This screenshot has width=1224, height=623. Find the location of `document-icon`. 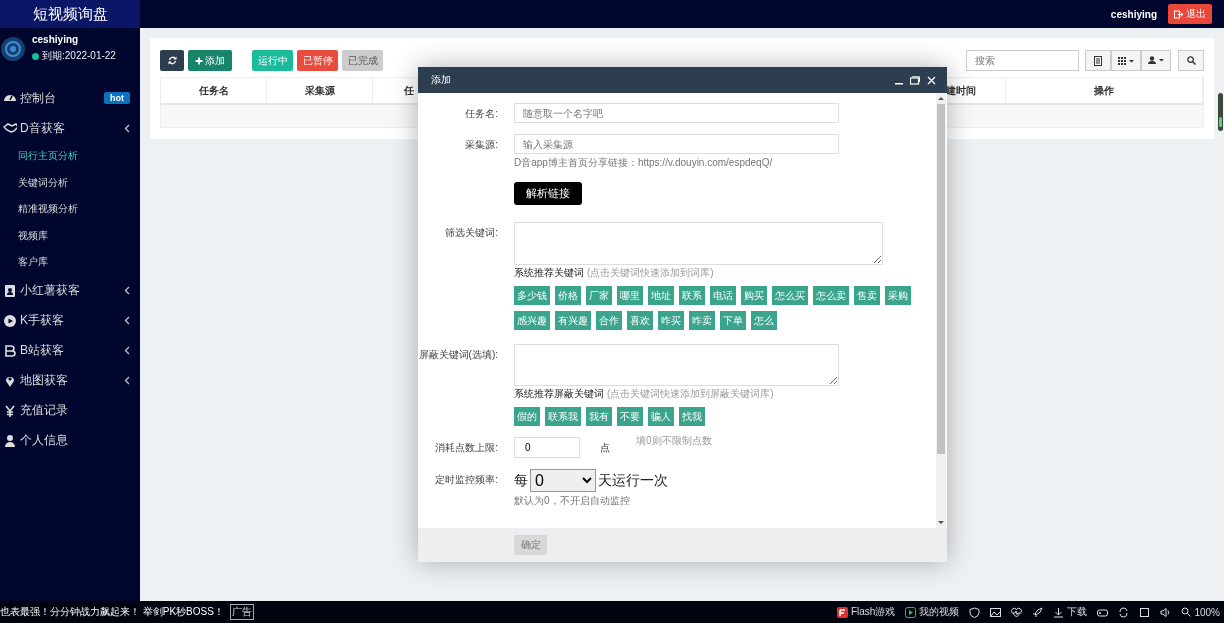

document-icon is located at coordinates (1098, 60).